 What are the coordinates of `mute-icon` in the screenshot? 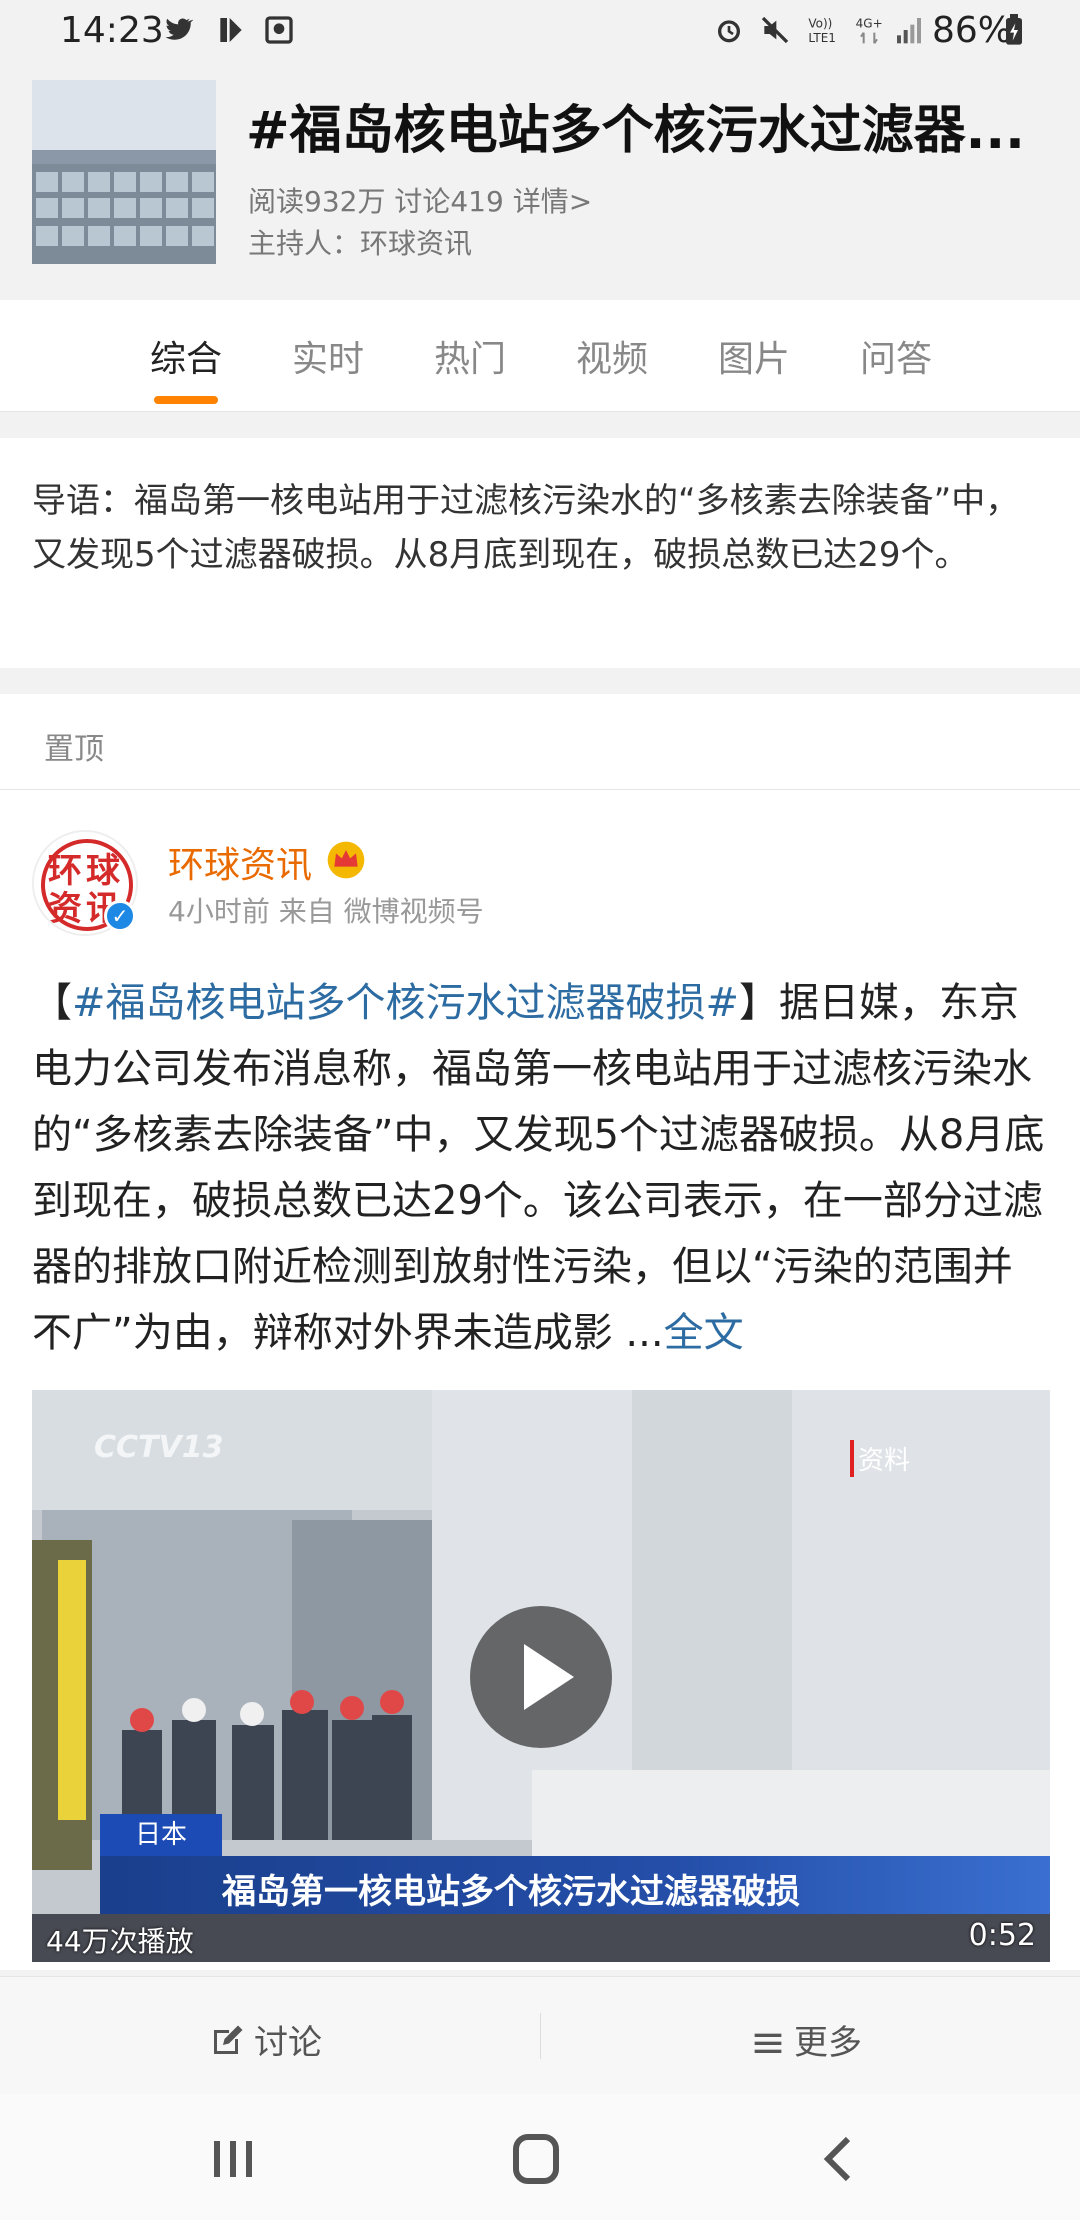 It's located at (775, 30).